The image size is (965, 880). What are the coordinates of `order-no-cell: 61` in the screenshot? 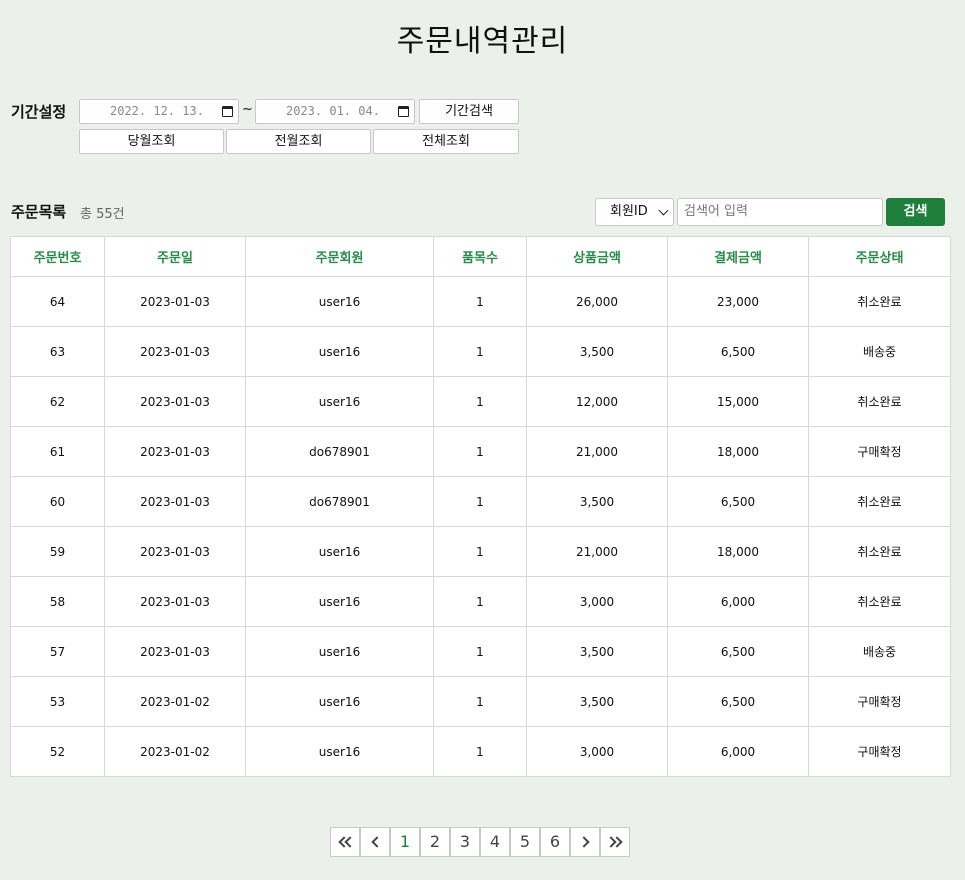 It's located at (57, 451).